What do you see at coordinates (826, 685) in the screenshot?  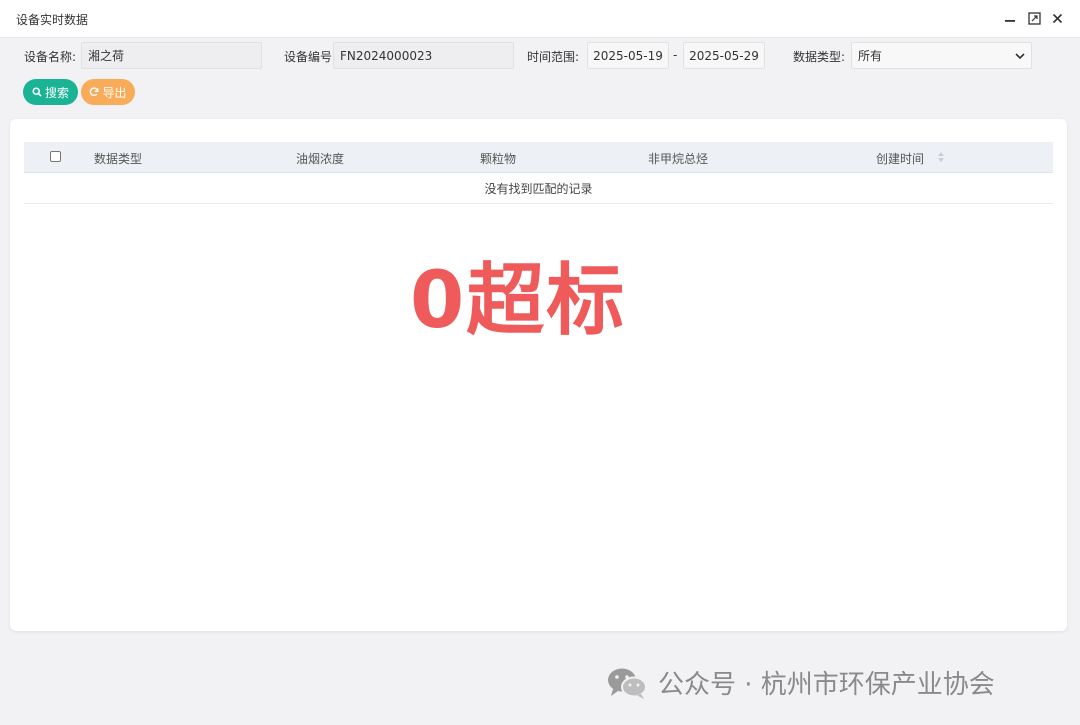 I see `watermark-text: 公众号 · 杭州市环保产业协会` at bounding box center [826, 685].